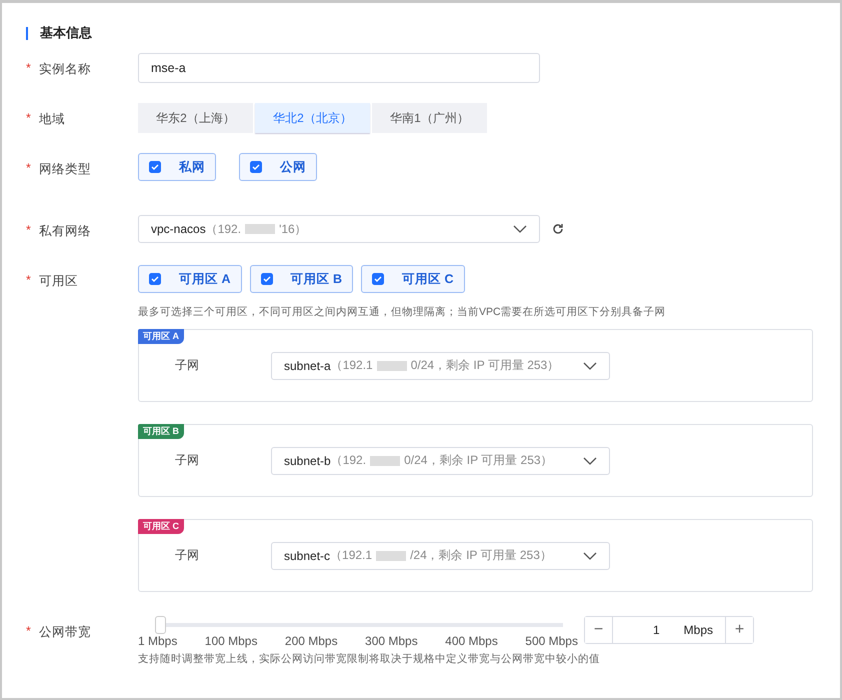  What do you see at coordinates (58, 281) in the screenshot?
I see `field-label: 可用区` at bounding box center [58, 281].